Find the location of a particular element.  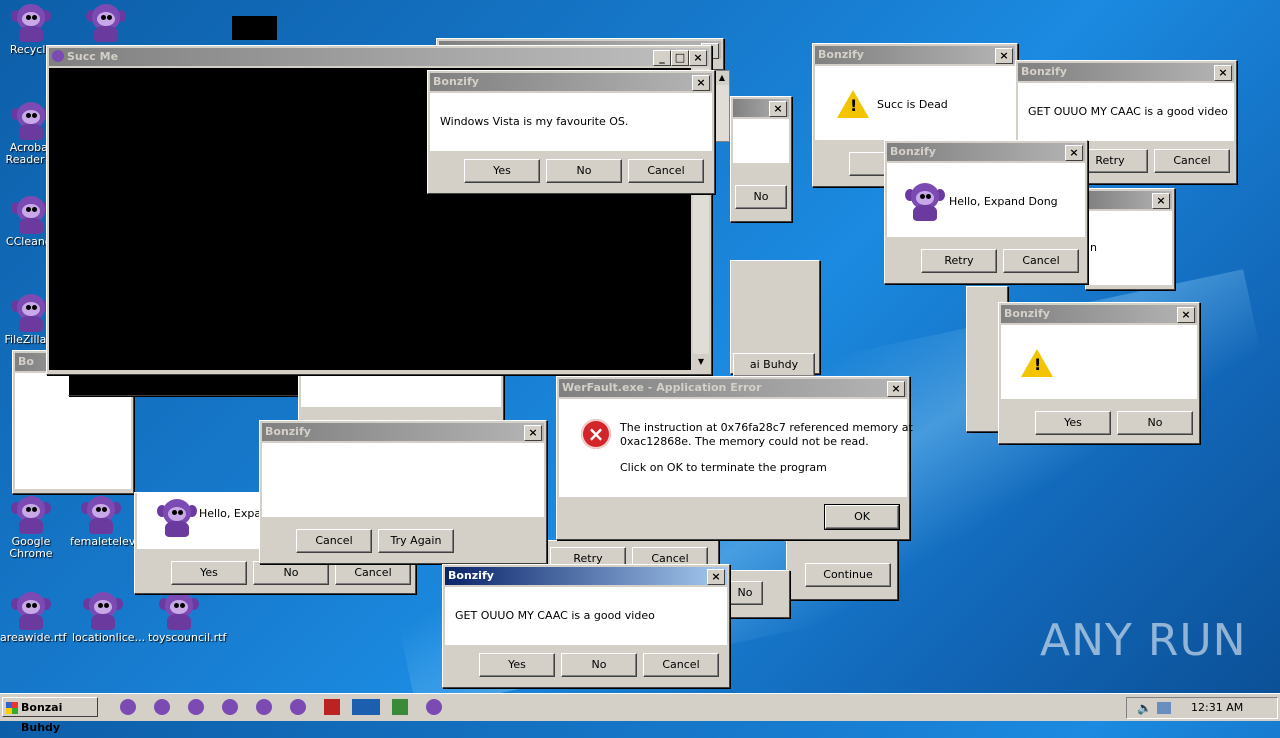

window-title: Bo is located at coordinates (26, 361).